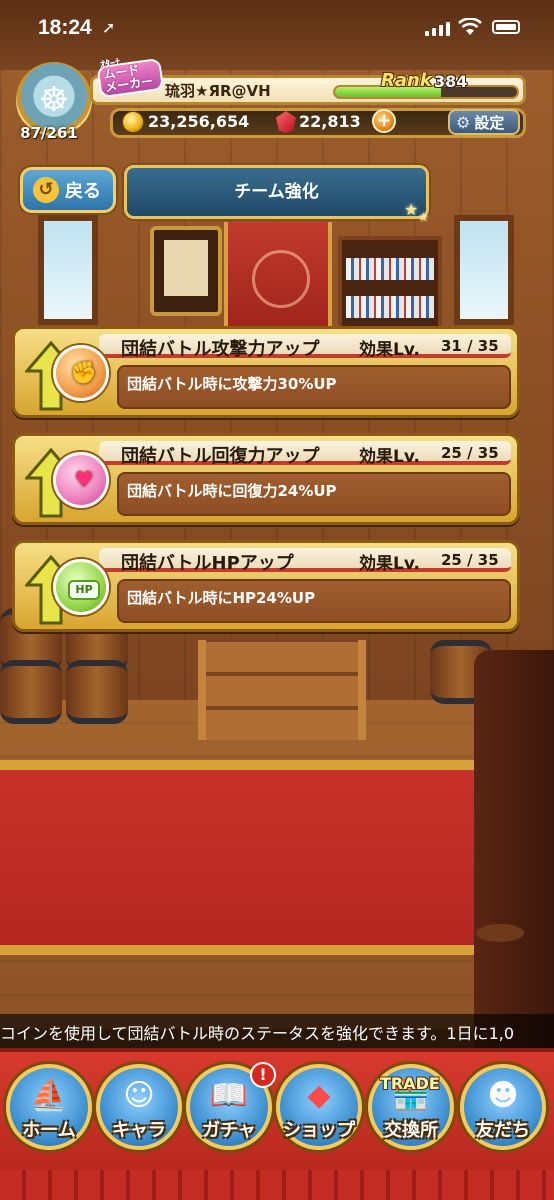  What do you see at coordinates (139, 1130) in the screenshot?
I see `chara-label: キャラ` at bounding box center [139, 1130].